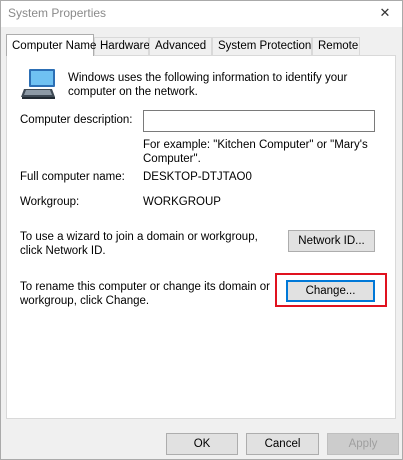 This screenshot has width=403, height=460. I want to click on tab-computer-name: Computer Name, so click(51, 45).